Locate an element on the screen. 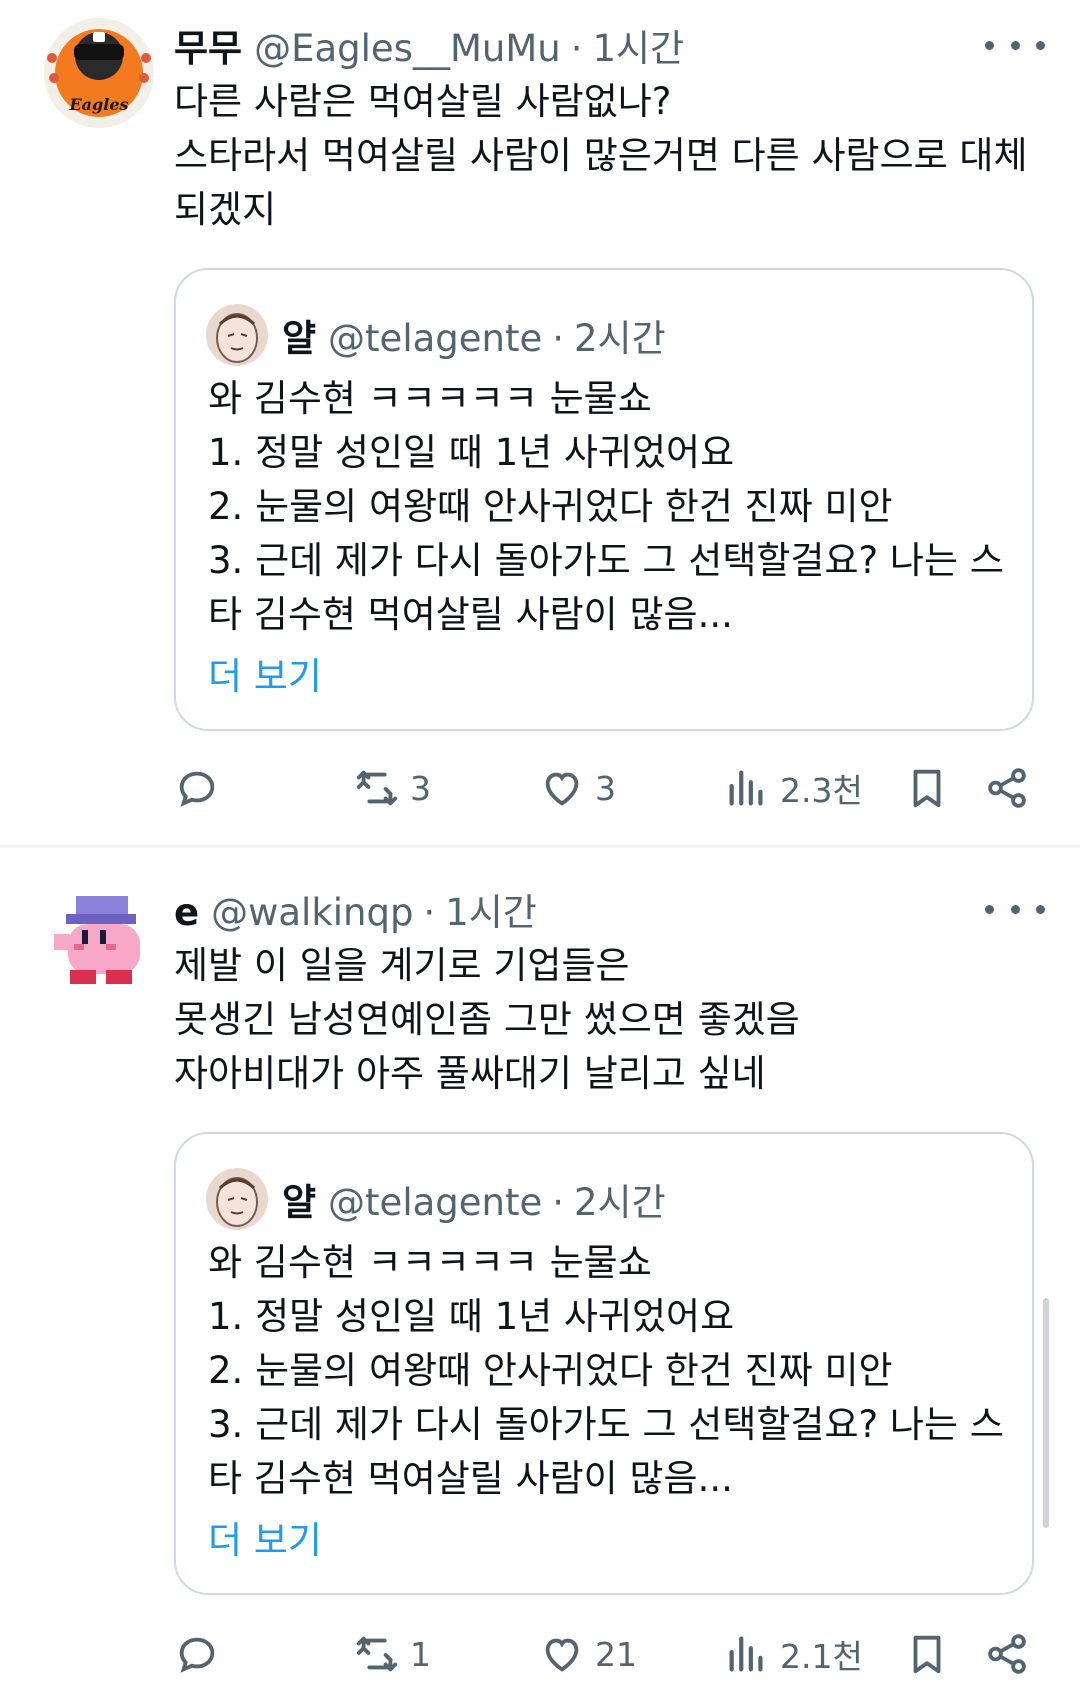 This screenshot has width=1080, height=1685. like-button: 3 is located at coordinates (577, 788).